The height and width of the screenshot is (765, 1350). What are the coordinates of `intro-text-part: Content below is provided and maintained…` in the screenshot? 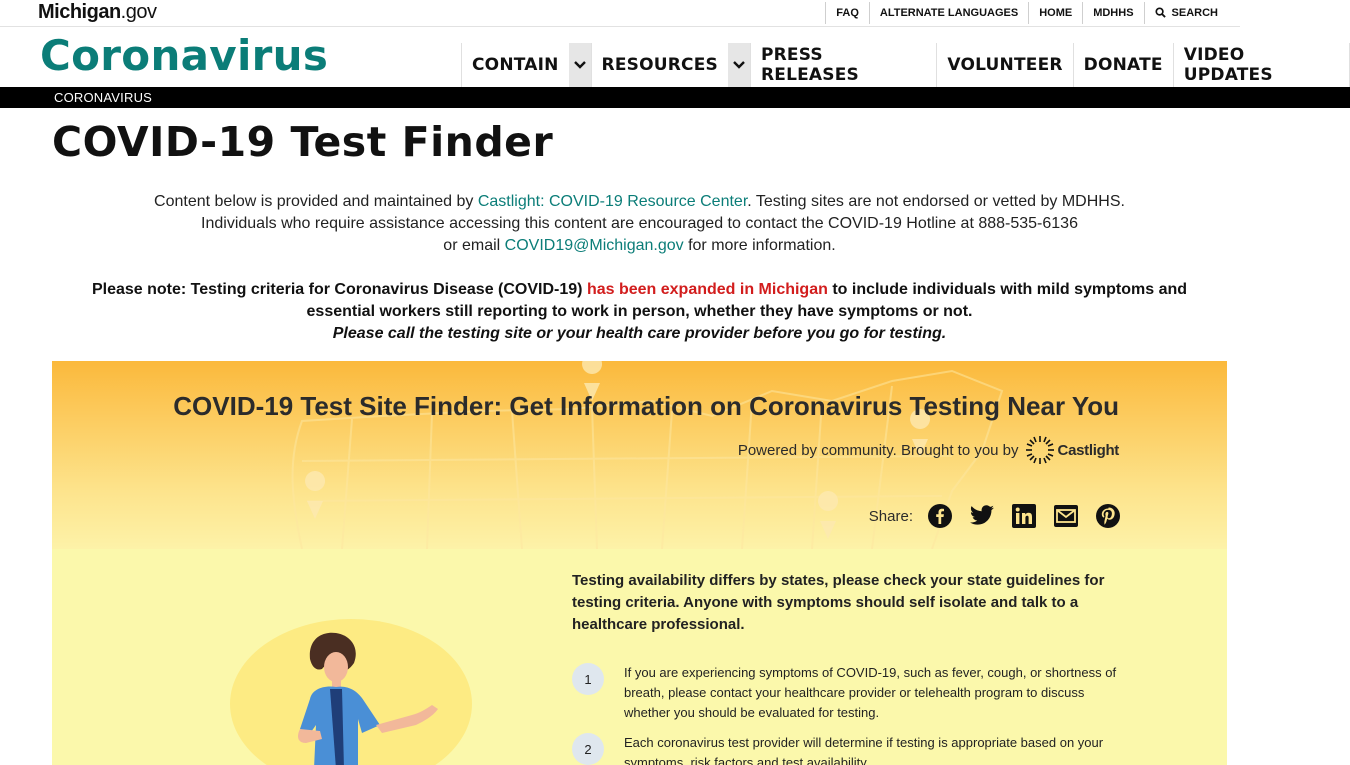 It's located at (316, 201).